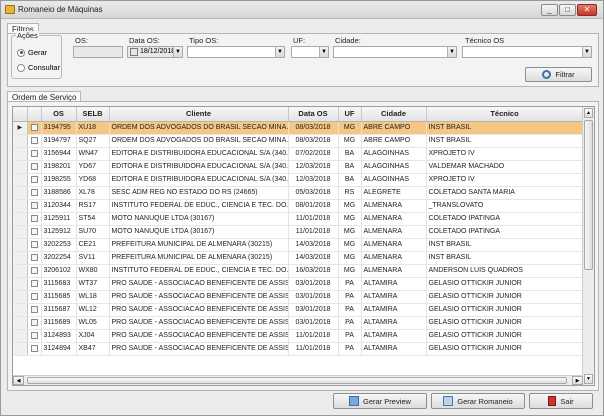  What do you see at coordinates (59, 141) in the screenshot?
I see `cell-os: 3194797` at bounding box center [59, 141].